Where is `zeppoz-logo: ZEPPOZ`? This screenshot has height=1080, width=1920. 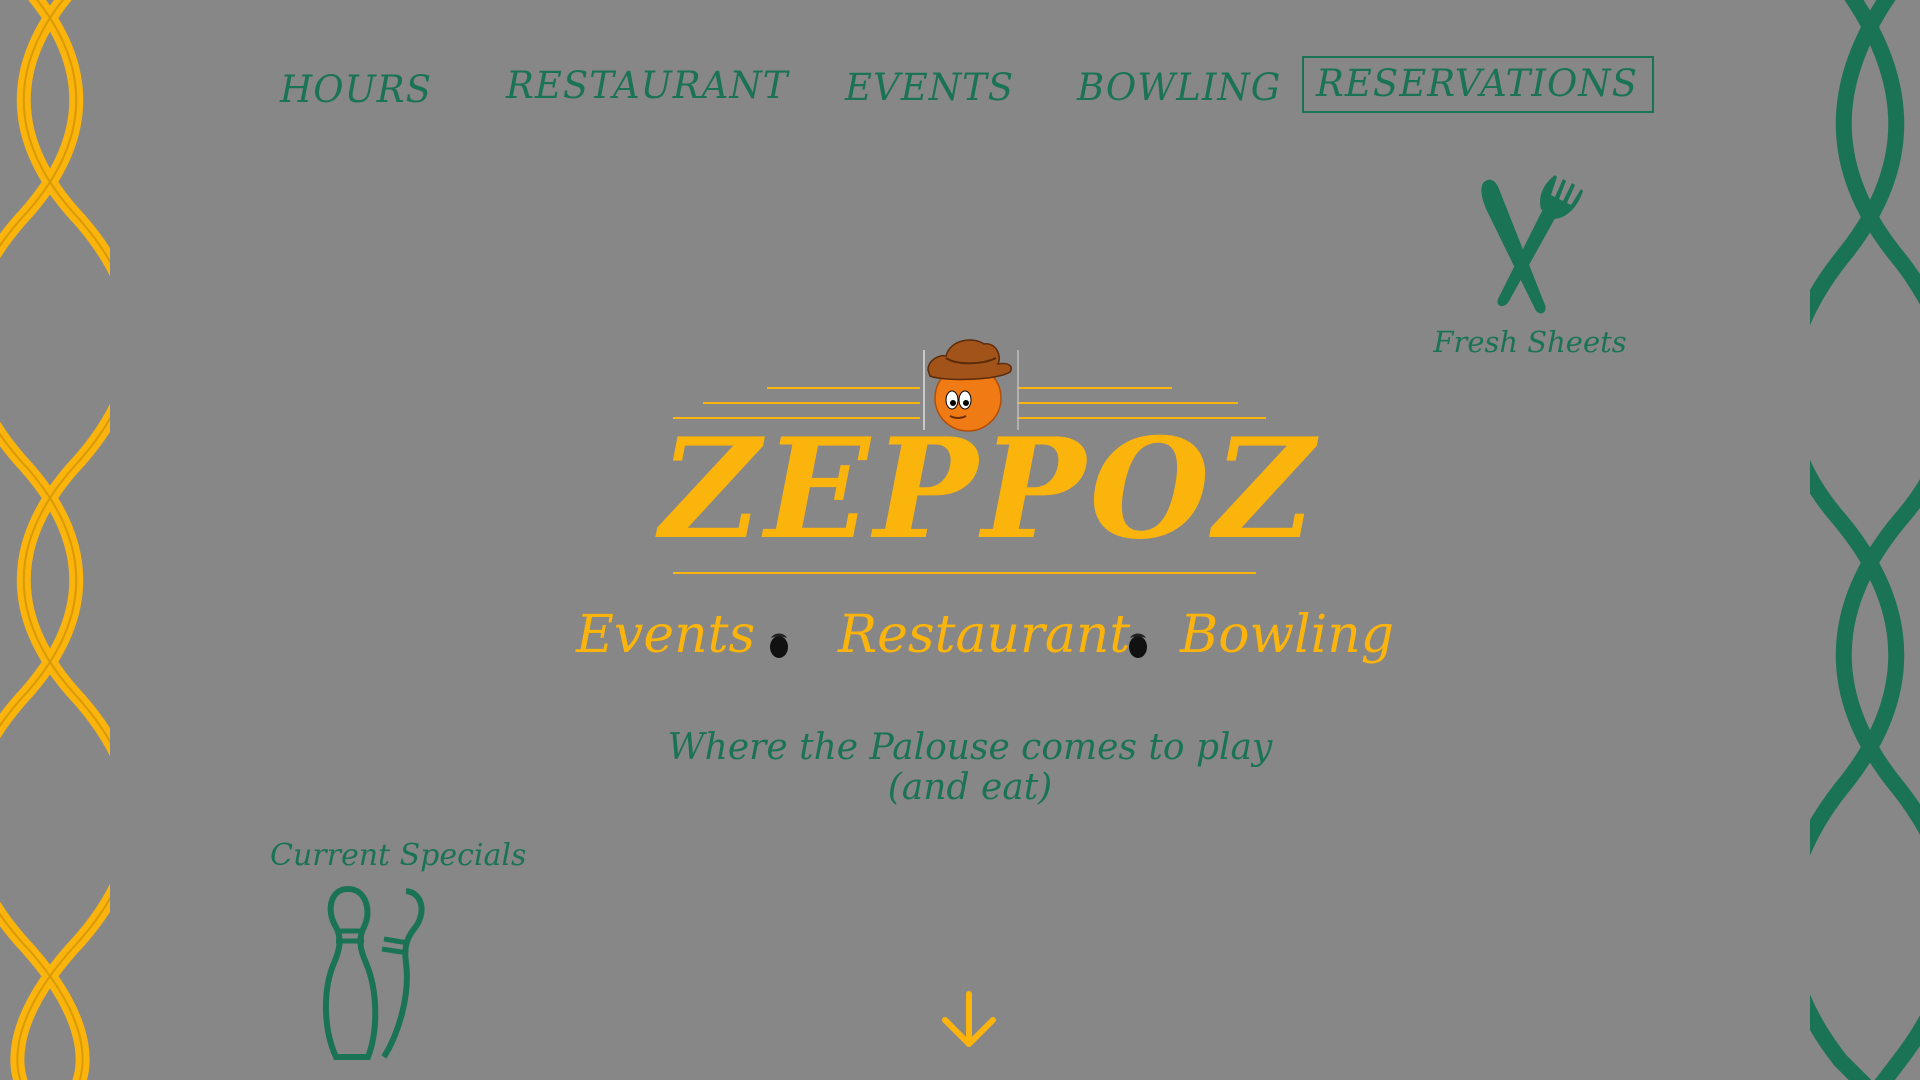 zeppoz-logo: ZEPPOZ is located at coordinates (989, 450).